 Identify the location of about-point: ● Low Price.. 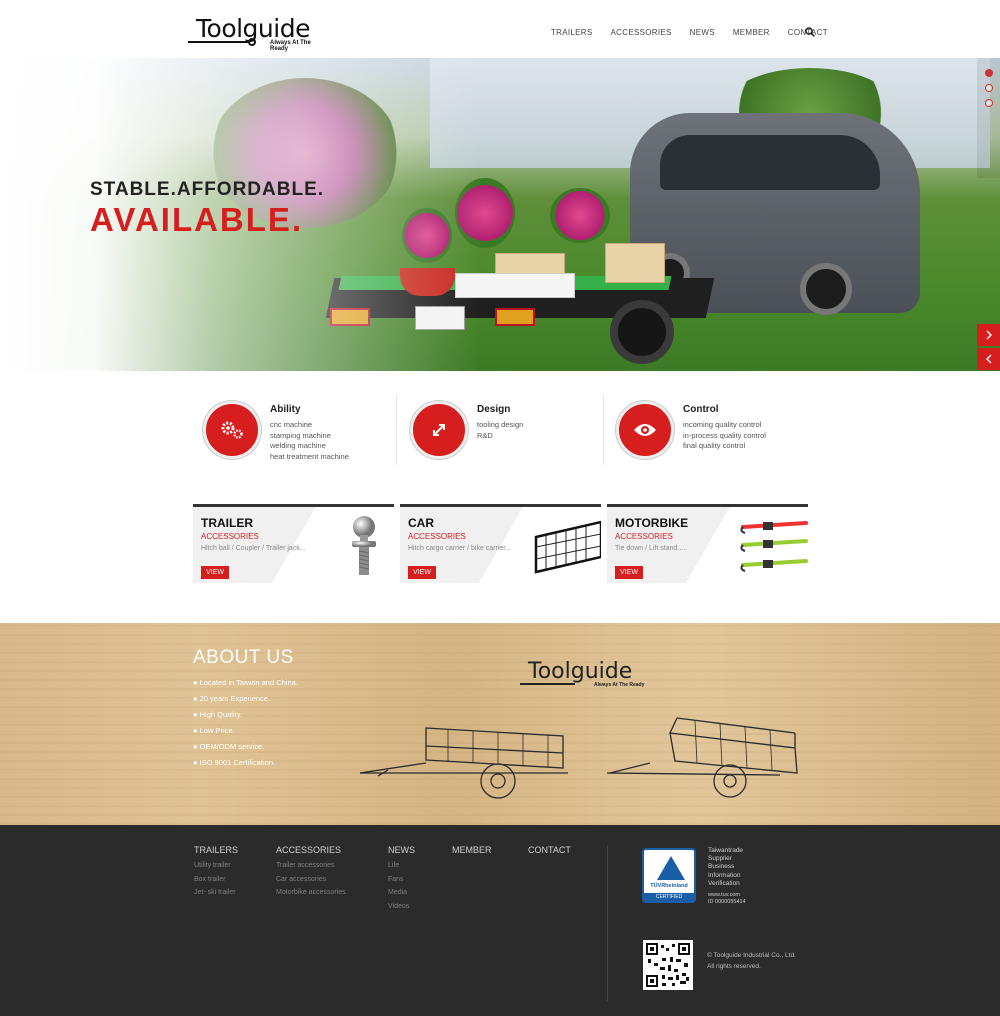
(214, 730).